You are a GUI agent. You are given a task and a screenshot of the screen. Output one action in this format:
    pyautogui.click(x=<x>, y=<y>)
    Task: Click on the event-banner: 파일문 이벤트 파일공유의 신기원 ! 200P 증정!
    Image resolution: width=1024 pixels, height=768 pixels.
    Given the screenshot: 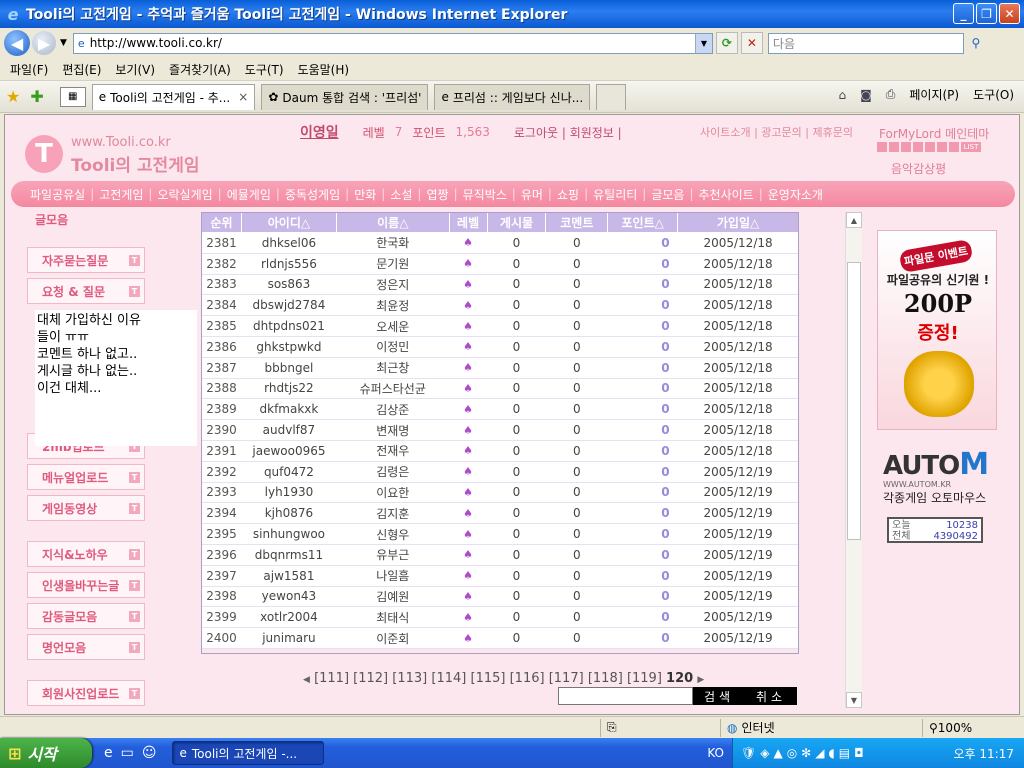 What is the action you would take?
    pyautogui.click(x=937, y=330)
    